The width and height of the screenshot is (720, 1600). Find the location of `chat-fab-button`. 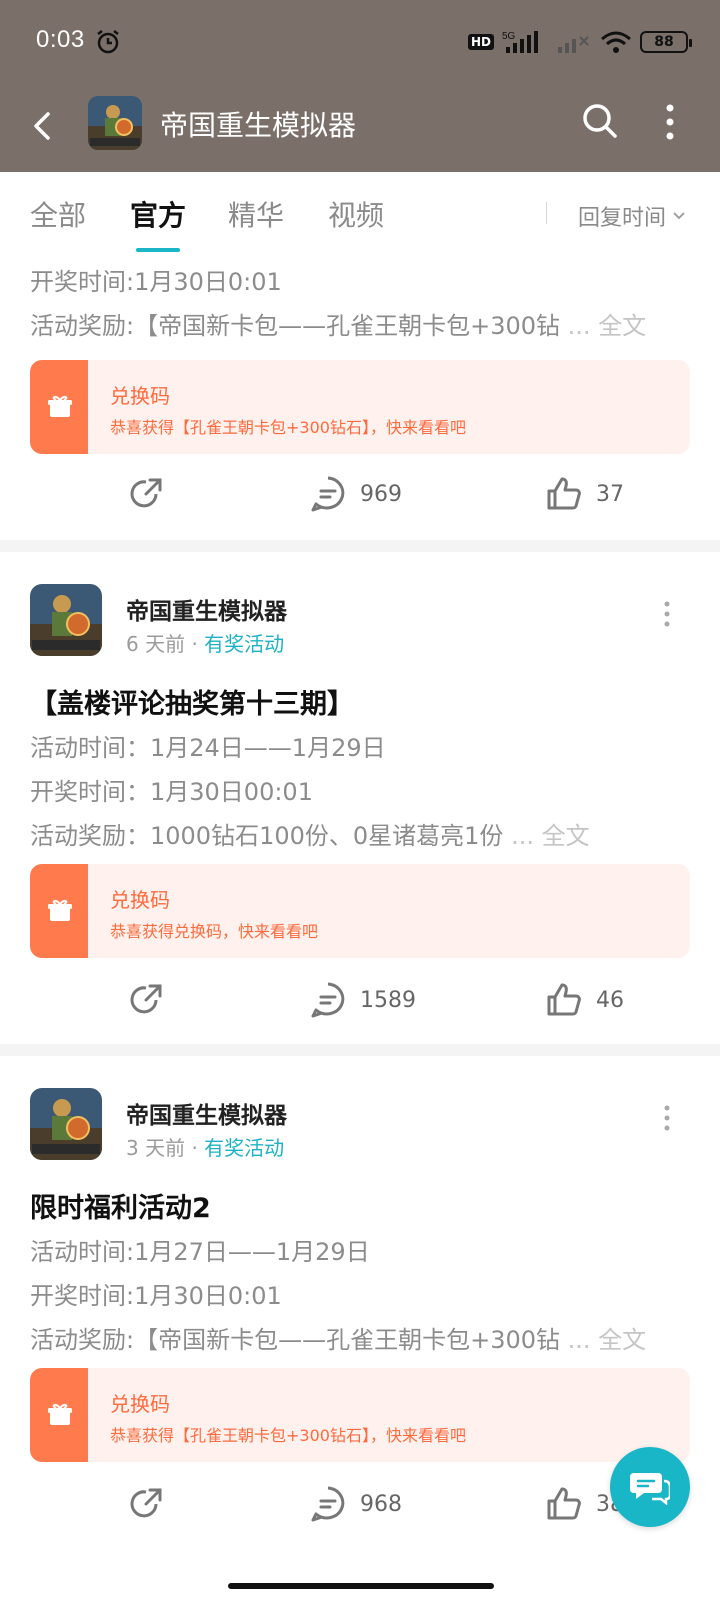

chat-fab-button is located at coordinates (650, 1487).